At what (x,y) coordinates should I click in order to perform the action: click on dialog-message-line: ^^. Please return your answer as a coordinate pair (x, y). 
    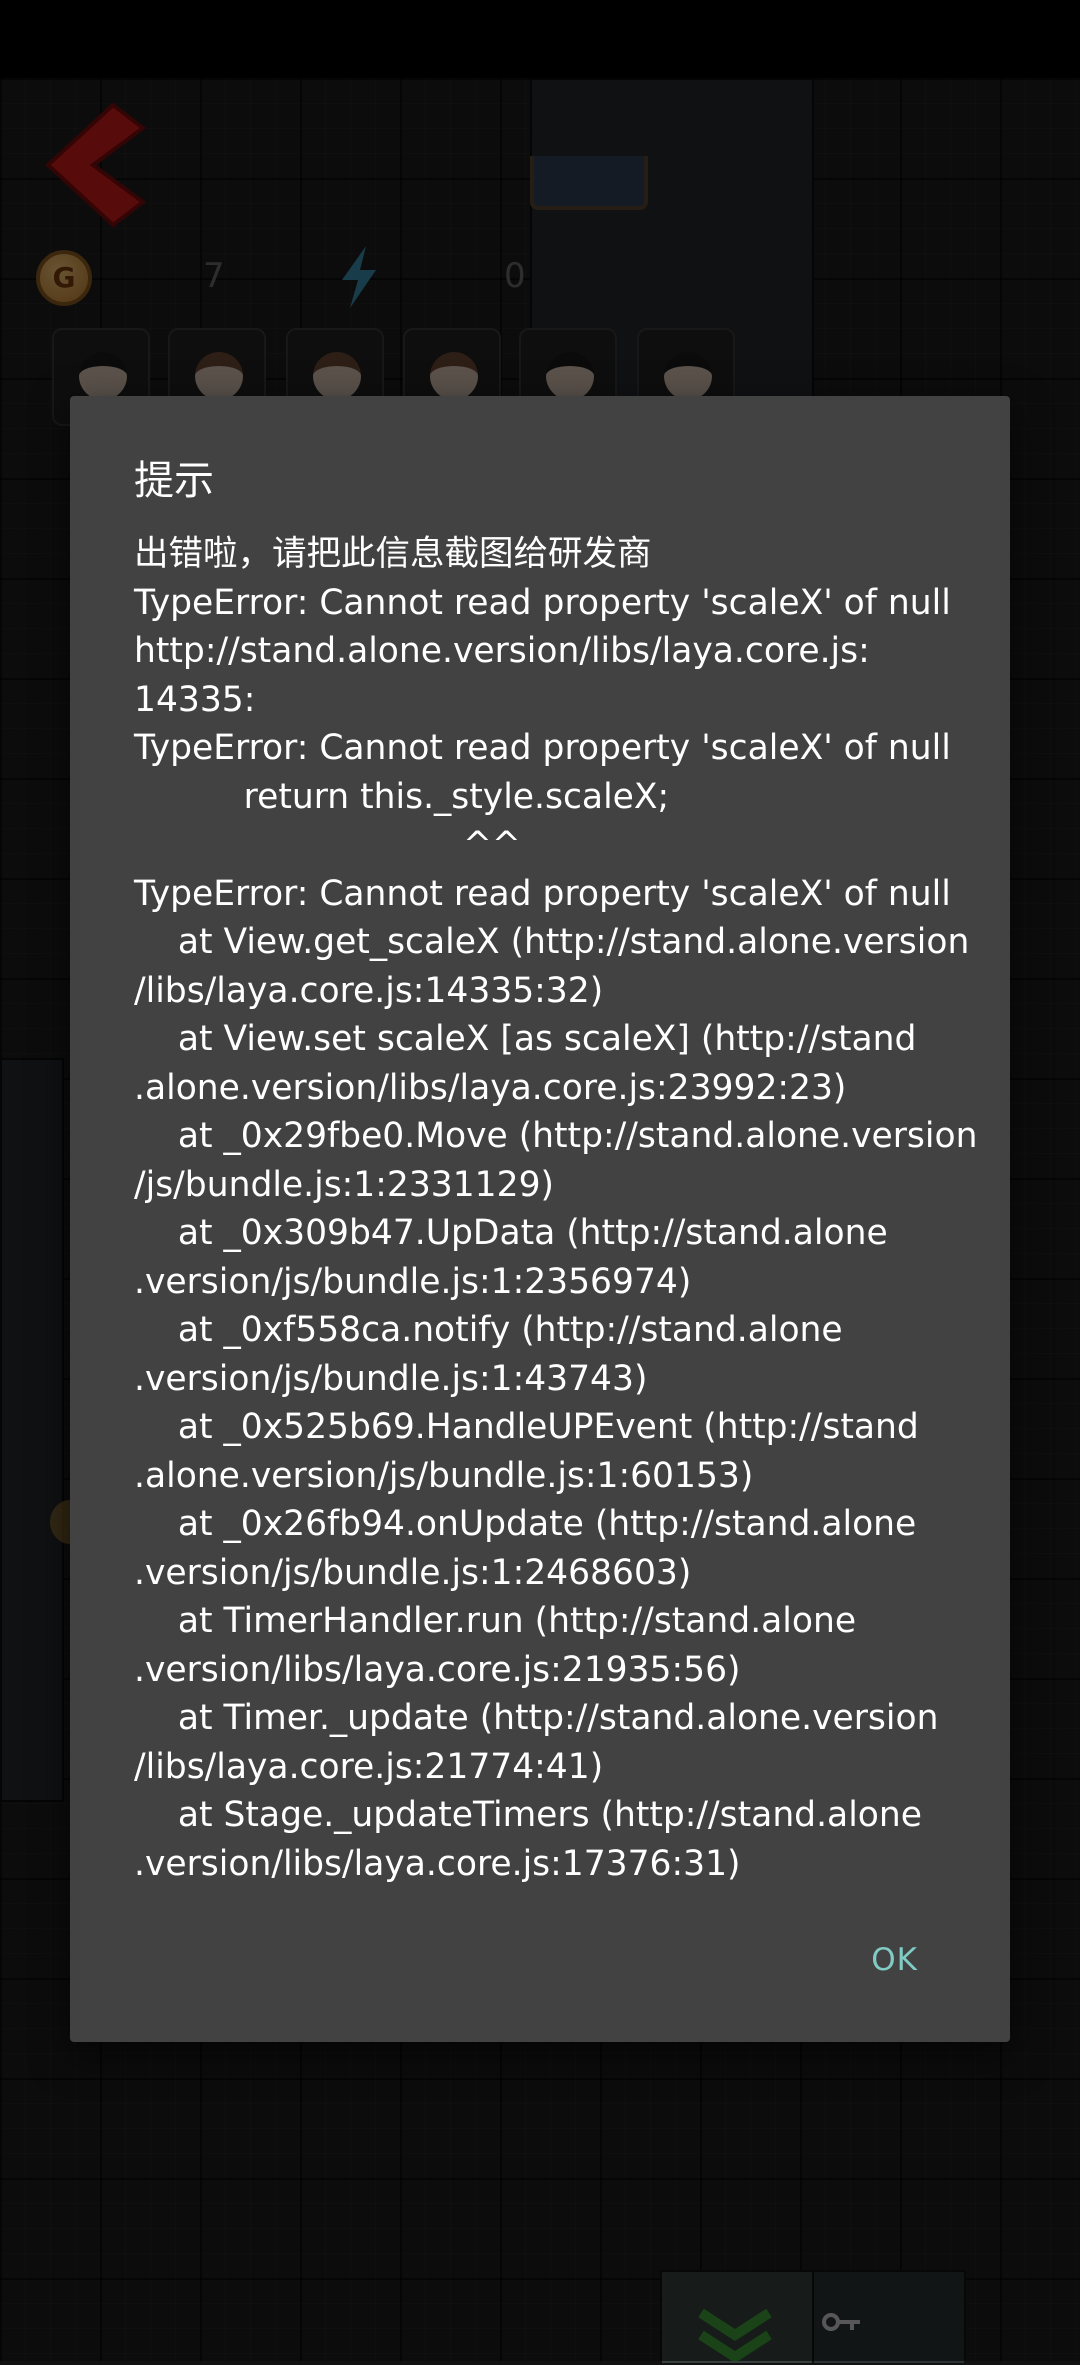
    Looking at the image, I should click on (327, 845).